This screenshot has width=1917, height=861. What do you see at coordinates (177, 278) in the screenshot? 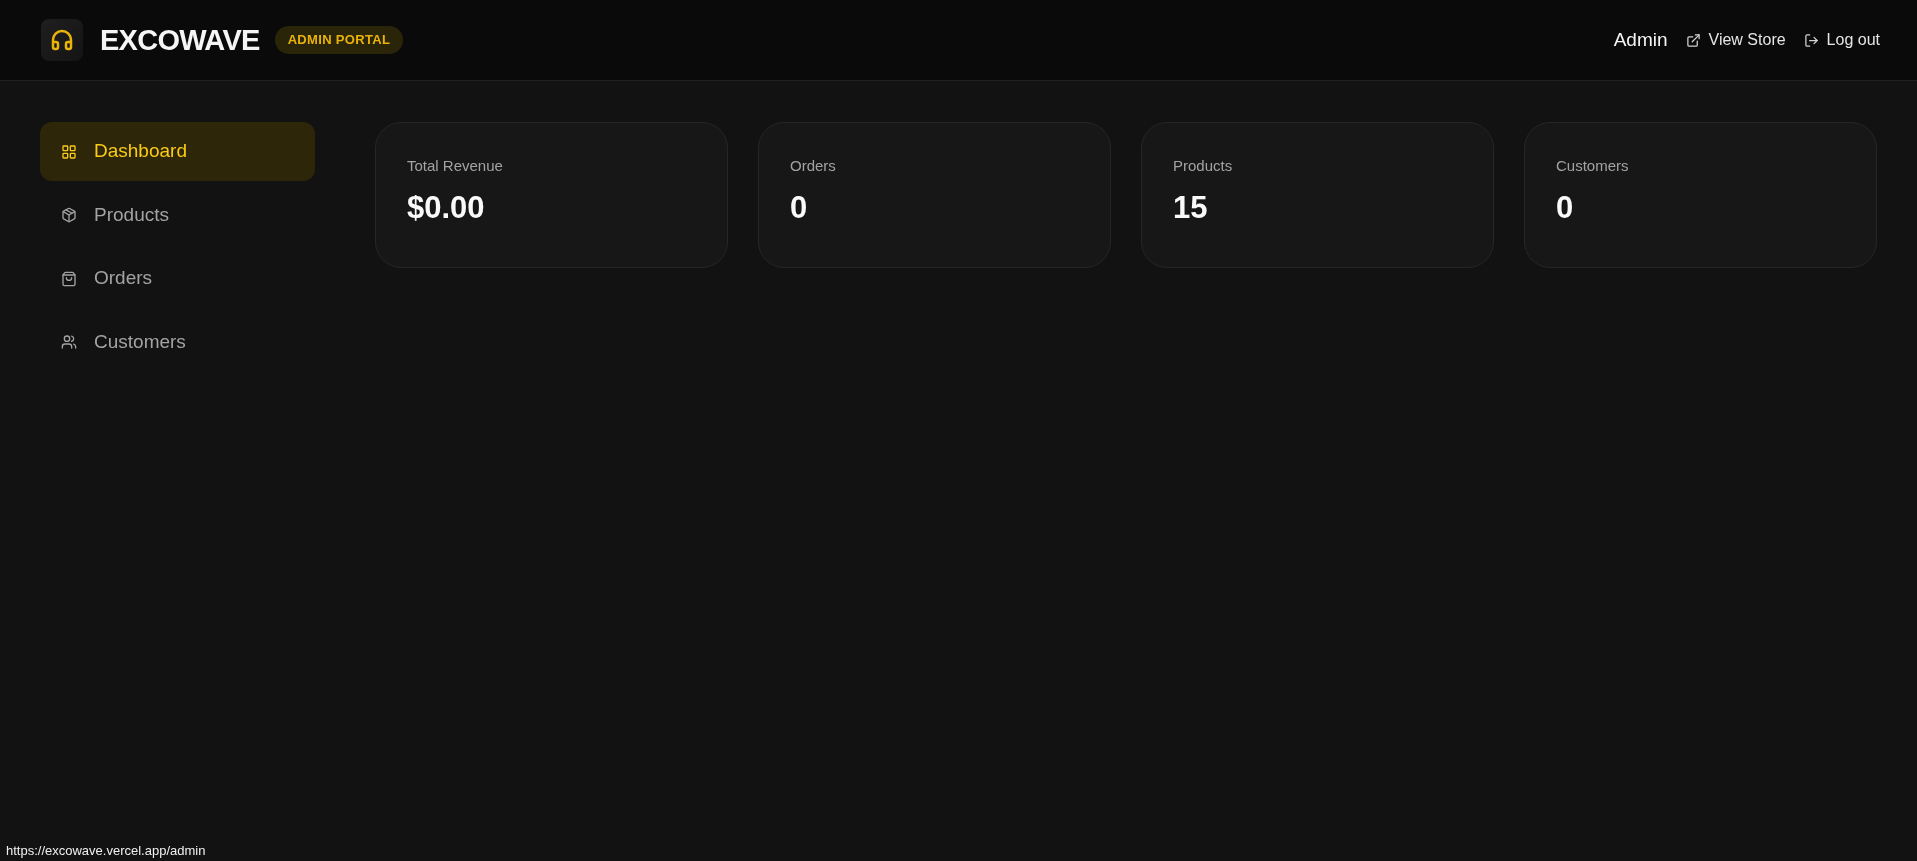
I see `sidebar-item: Orders` at bounding box center [177, 278].